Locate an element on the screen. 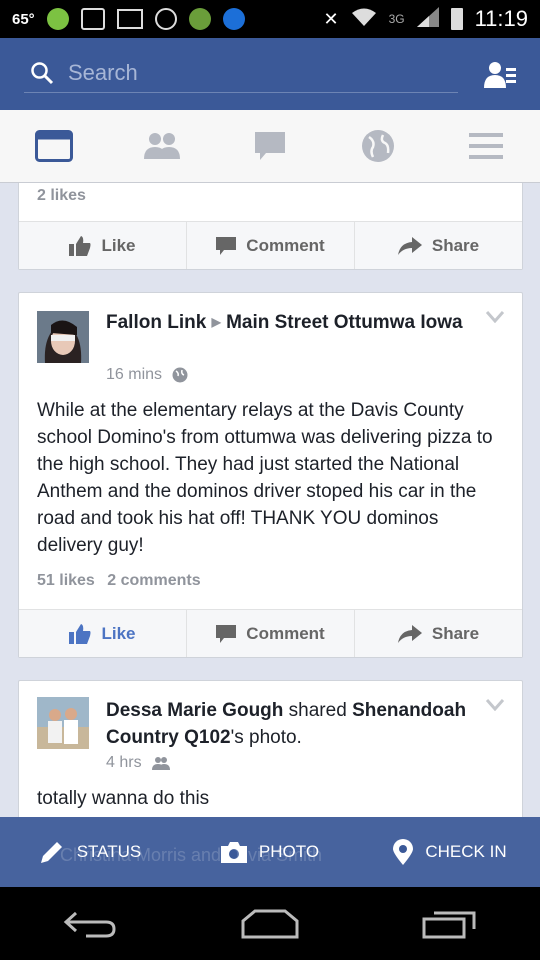 The width and height of the screenshot is (540, 960). messages-icon is located at coordinates (270, 146).